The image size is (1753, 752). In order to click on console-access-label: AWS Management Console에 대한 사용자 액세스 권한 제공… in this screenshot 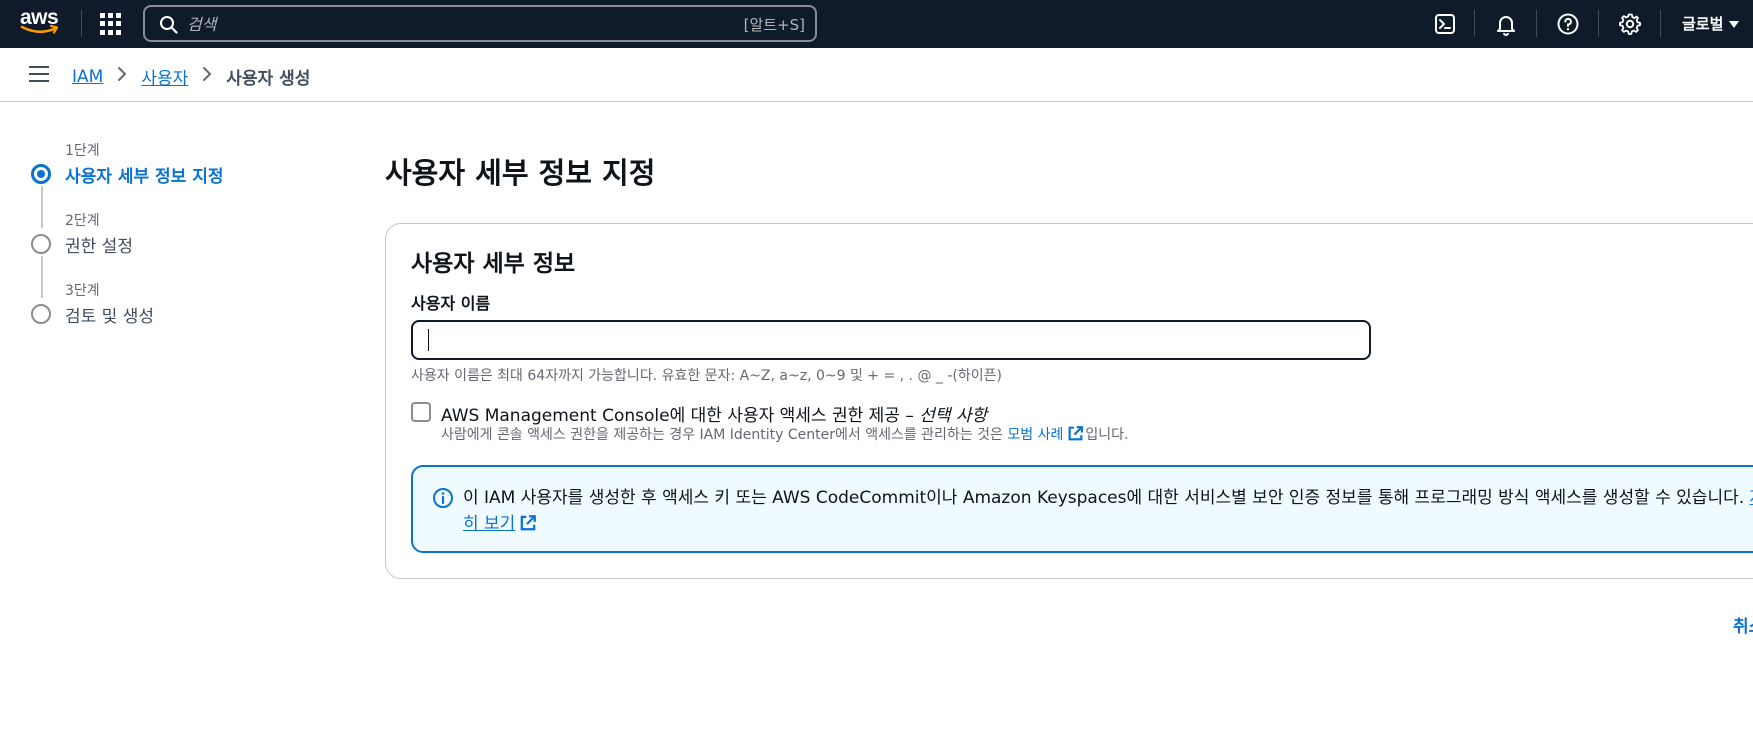, I will do `click(714, 413)`.